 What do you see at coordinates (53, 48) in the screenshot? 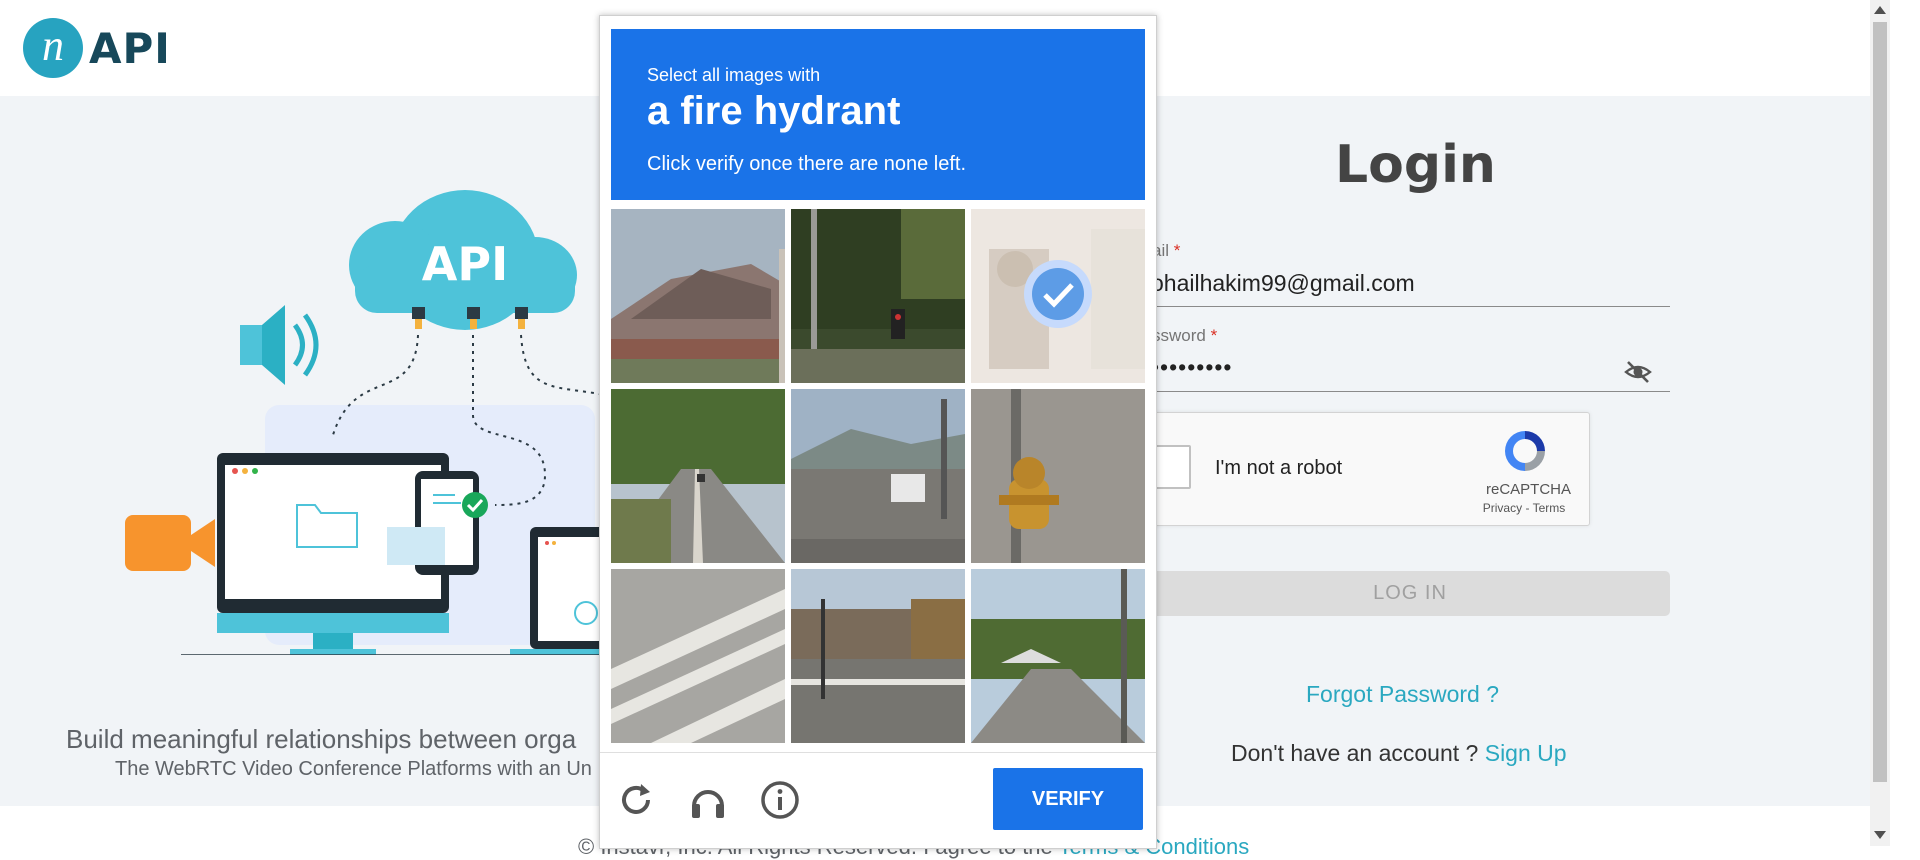
I see `logo-badge: n` at bounding box center [53, 48].